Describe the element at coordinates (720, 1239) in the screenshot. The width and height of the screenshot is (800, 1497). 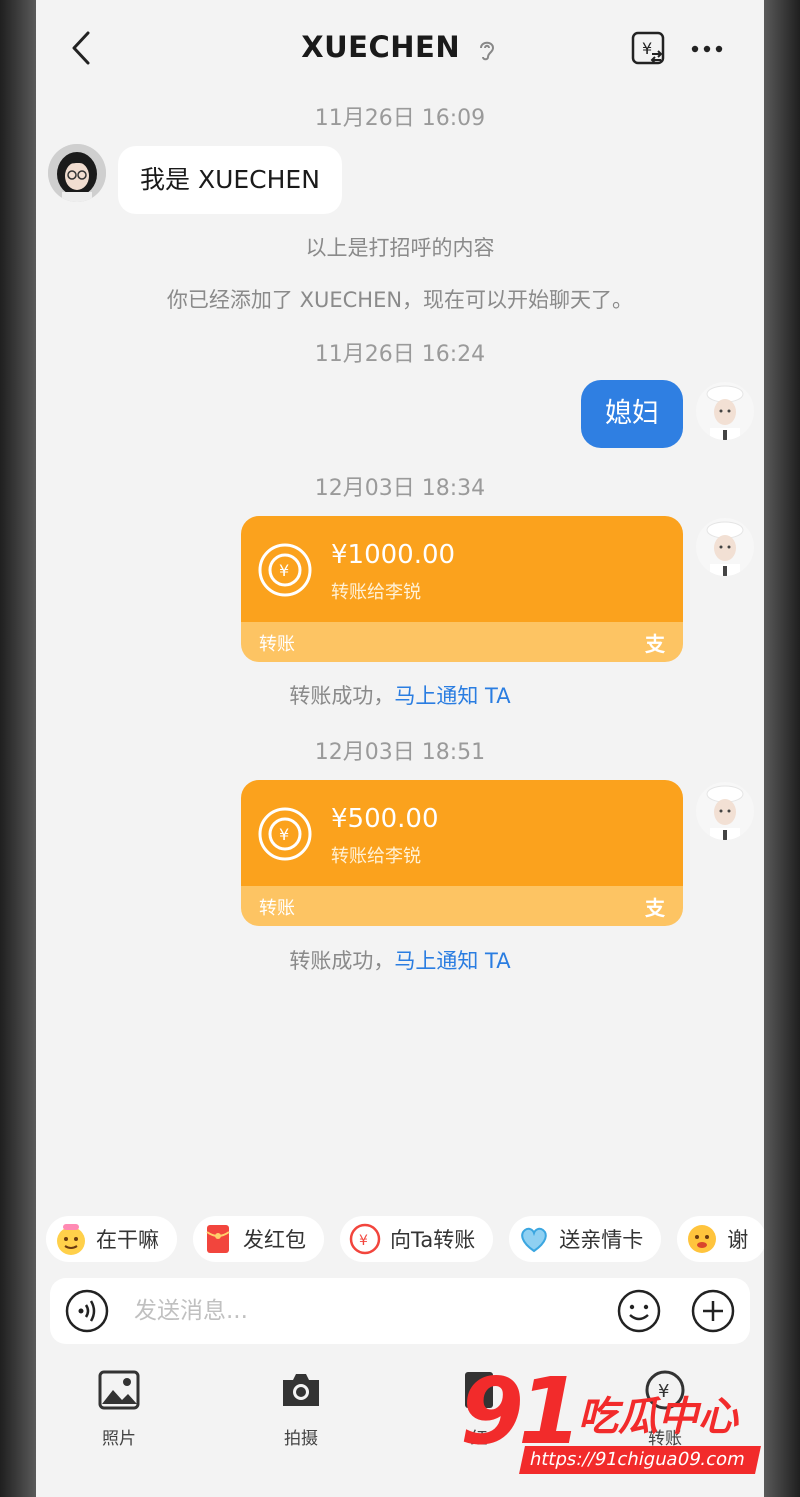
I see `quick-action-thanks: 谢` at that location.